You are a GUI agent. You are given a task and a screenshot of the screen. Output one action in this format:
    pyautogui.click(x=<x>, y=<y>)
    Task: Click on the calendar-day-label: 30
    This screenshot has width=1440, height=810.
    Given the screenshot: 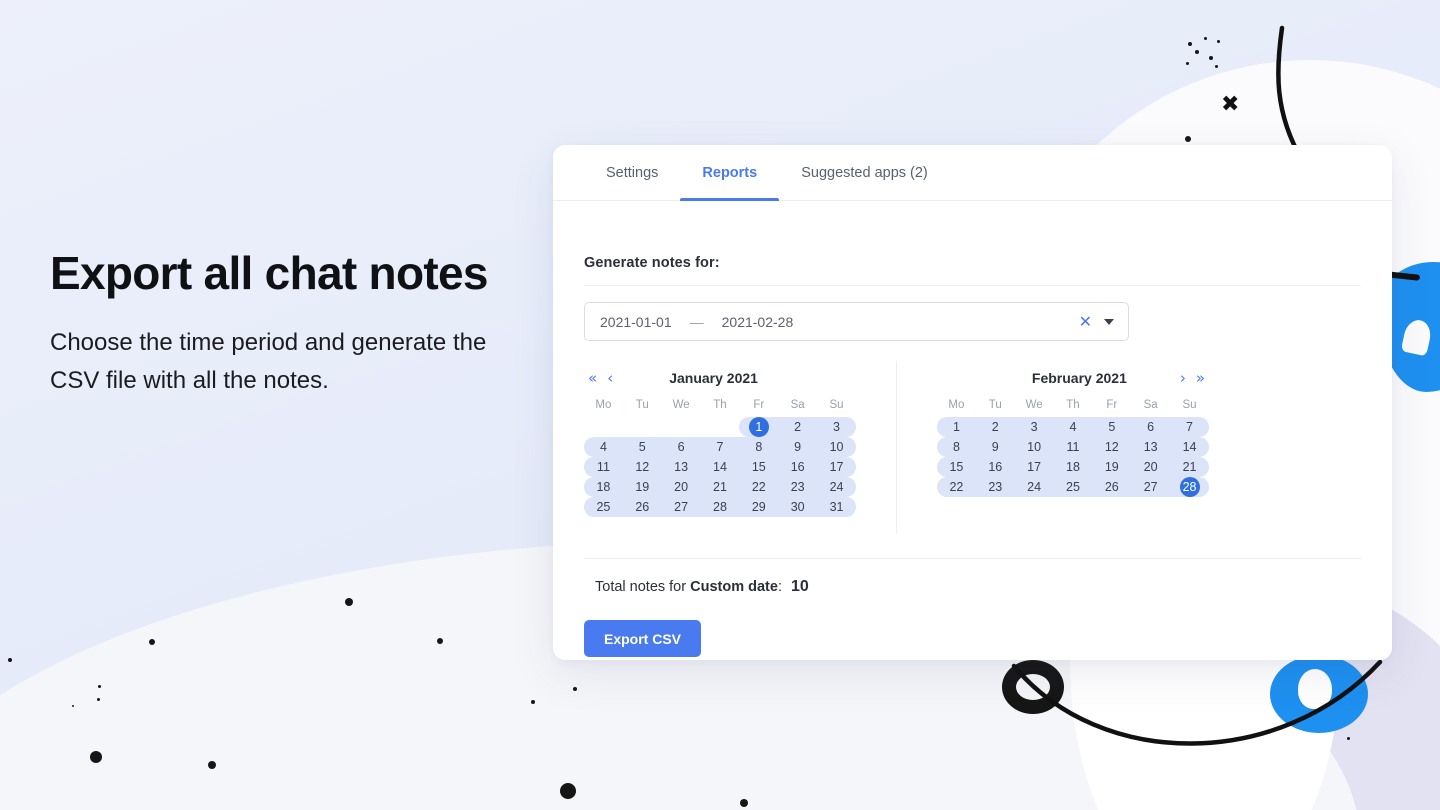 What is the action you would take?
    pyautogui.click(x=797, y=507)
    